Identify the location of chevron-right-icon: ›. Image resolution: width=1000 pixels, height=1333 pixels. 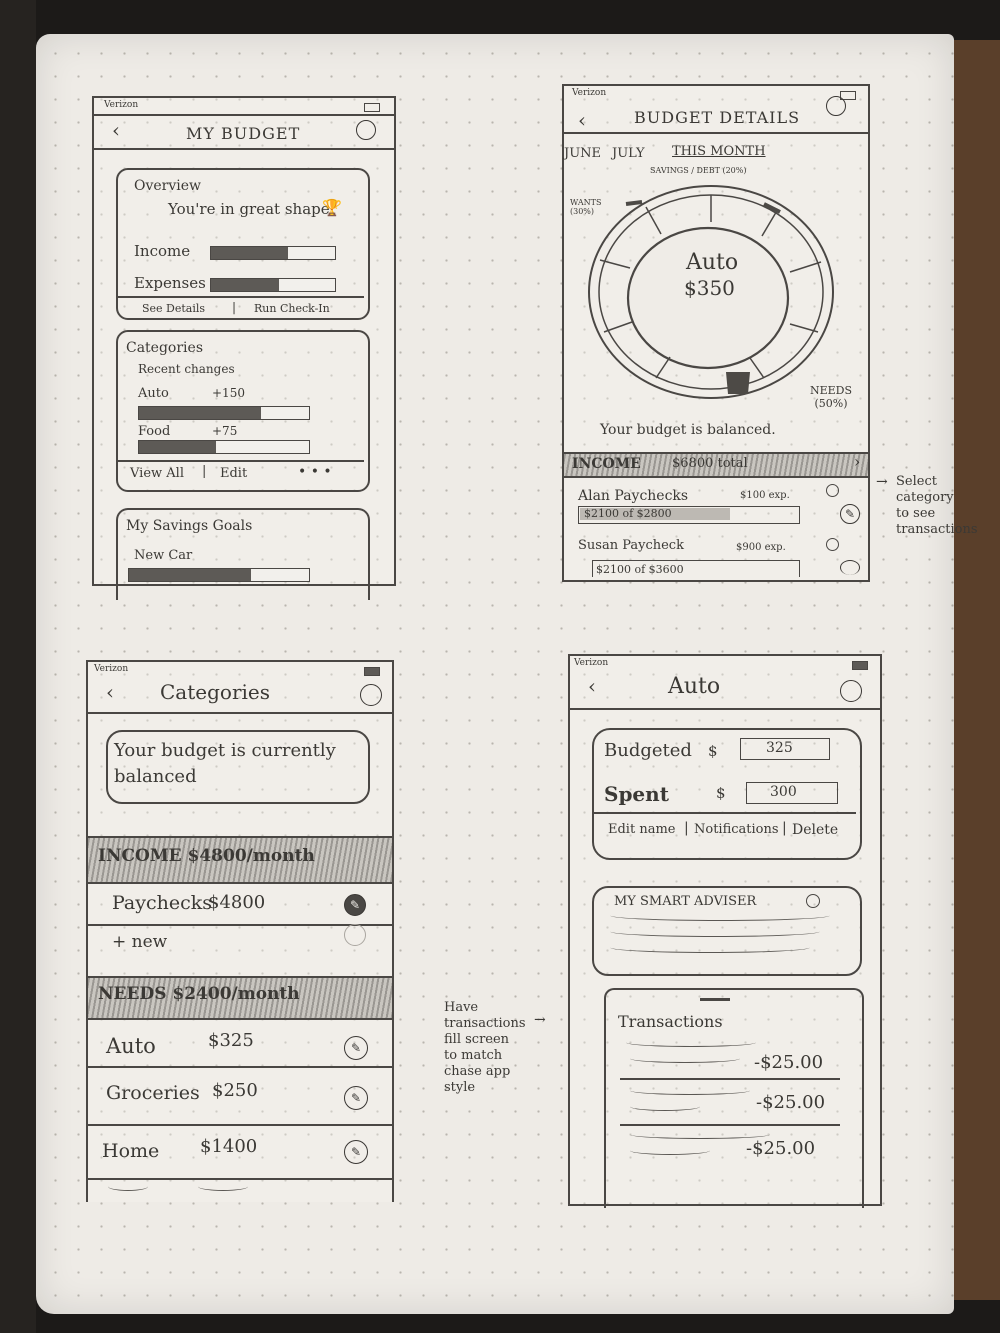
(857, 461).